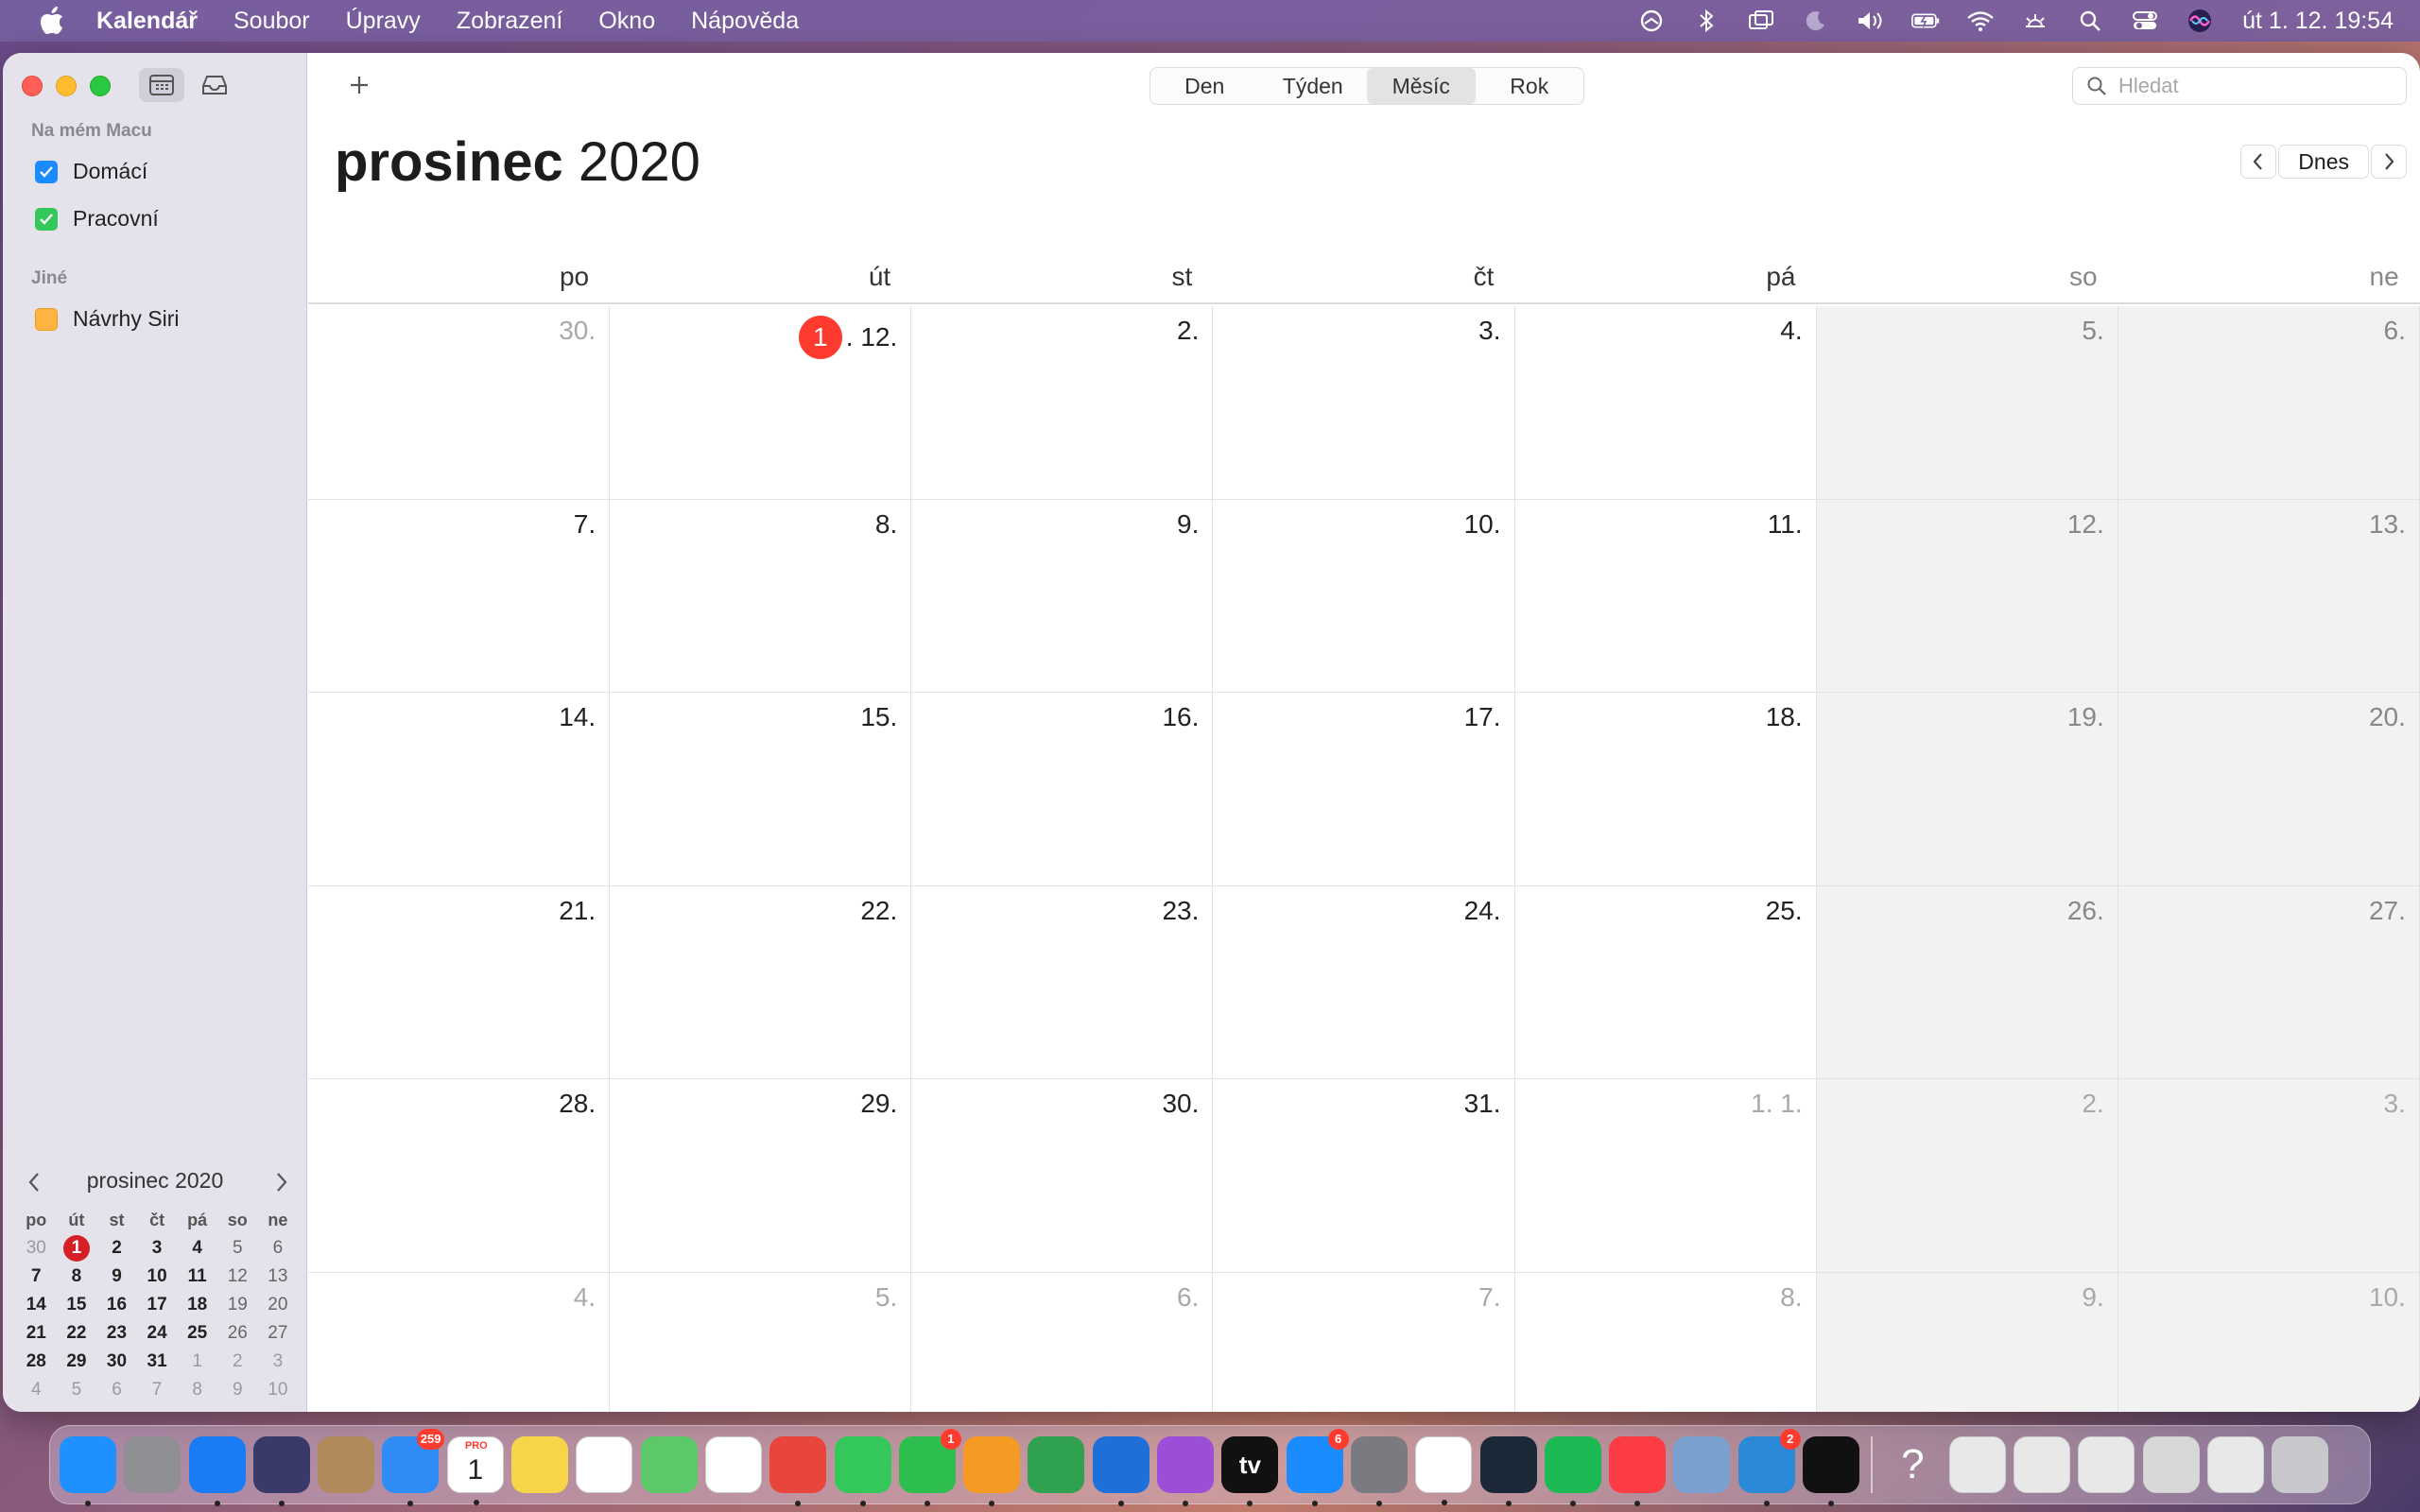  Describe the element at coordinates (669, 1464) in the screenshot. I see `maps-icon` at that location.